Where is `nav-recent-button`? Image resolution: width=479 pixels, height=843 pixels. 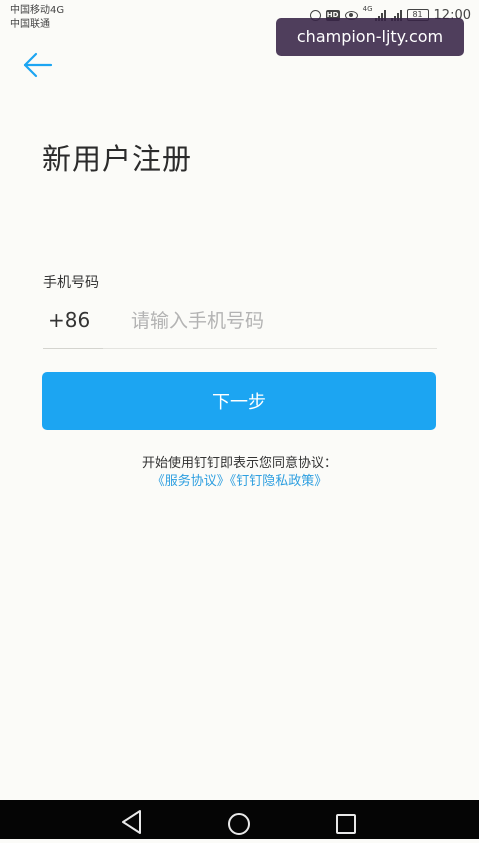 nav-recent-button is located at coordinates (346, 819).